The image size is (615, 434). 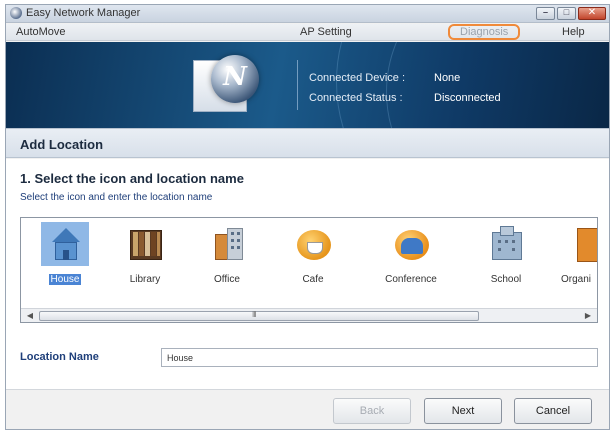 I want to click on location-option-cafe: Cafe, so click(x=313, y=261).